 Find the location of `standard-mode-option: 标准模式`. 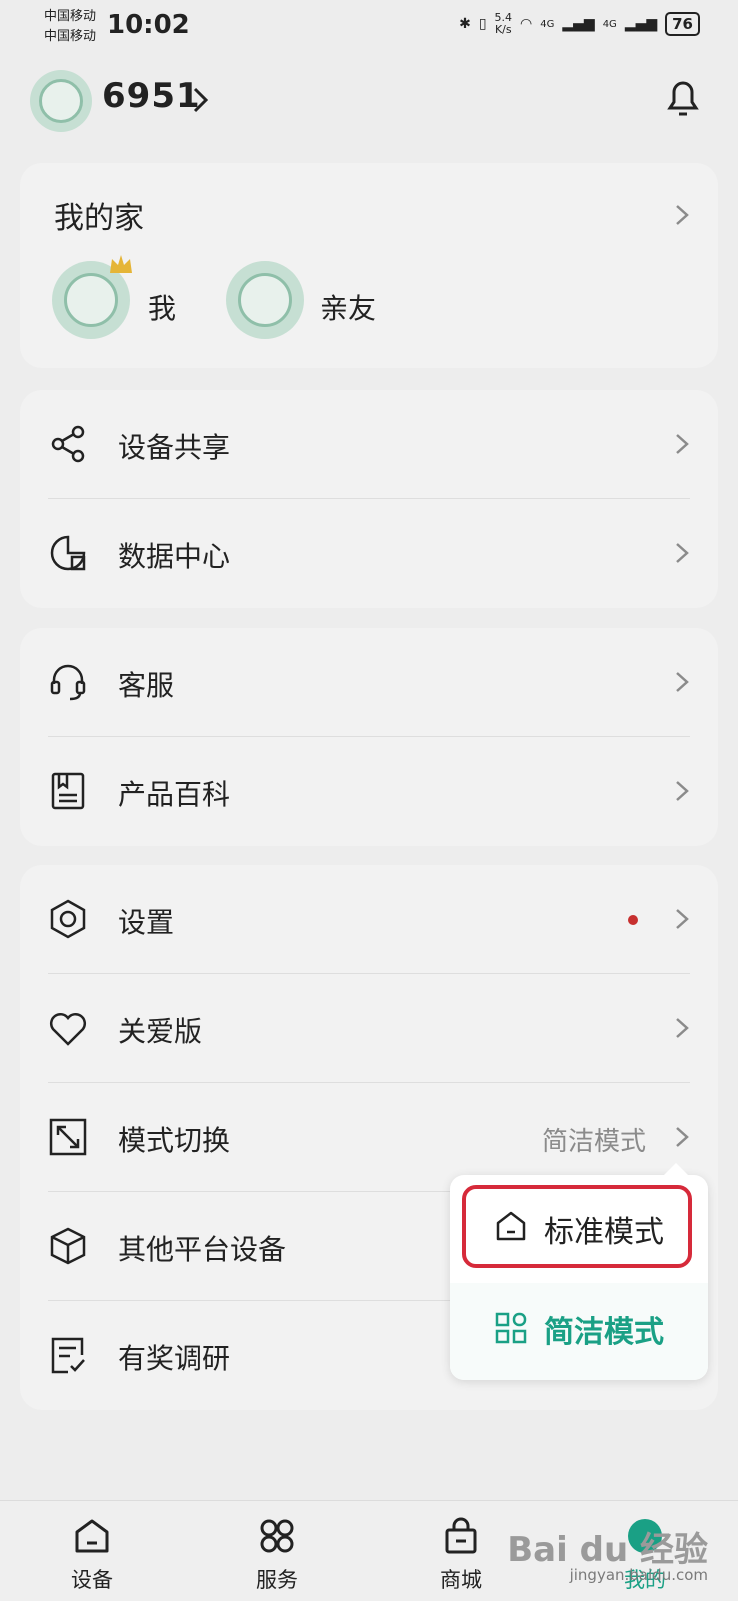

standard-mode-option: 标准模式 is located at coordinates (577, 1226).